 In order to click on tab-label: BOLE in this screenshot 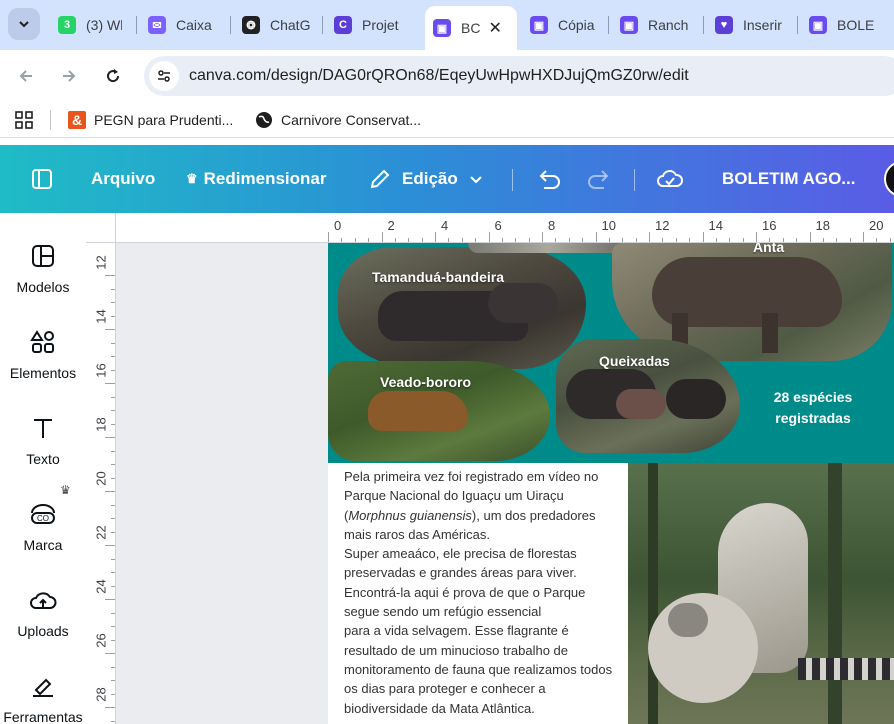, I will do `click(856, 25)`.